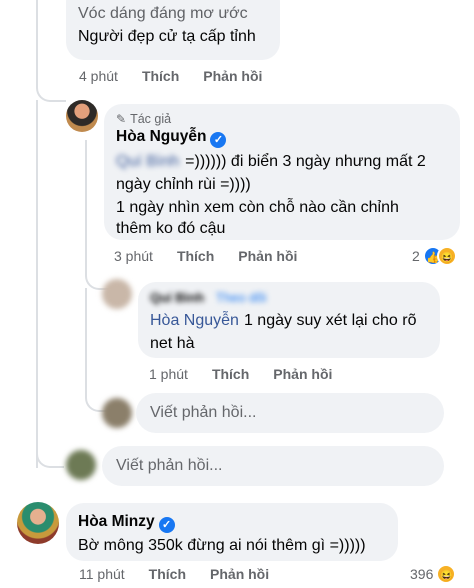  I want to click on comment-actions-minzy: 11 phút Thích Phản hồi, so click(186, 574).